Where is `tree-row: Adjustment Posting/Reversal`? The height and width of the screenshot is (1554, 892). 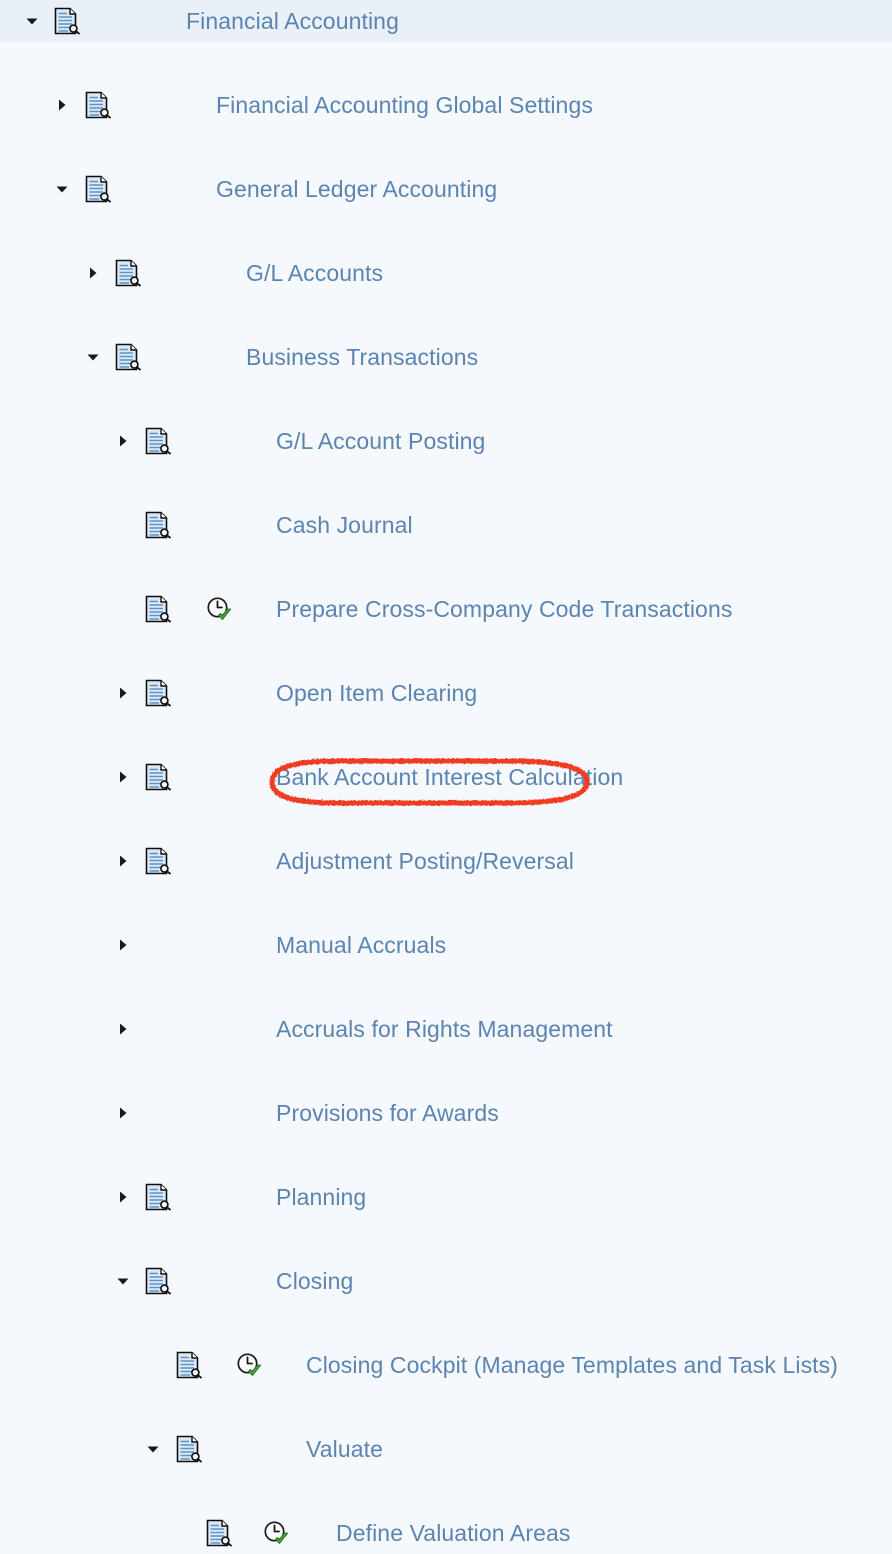 tree-row: Adjustment Posting/Reversal is located at coordinates (446, 861).